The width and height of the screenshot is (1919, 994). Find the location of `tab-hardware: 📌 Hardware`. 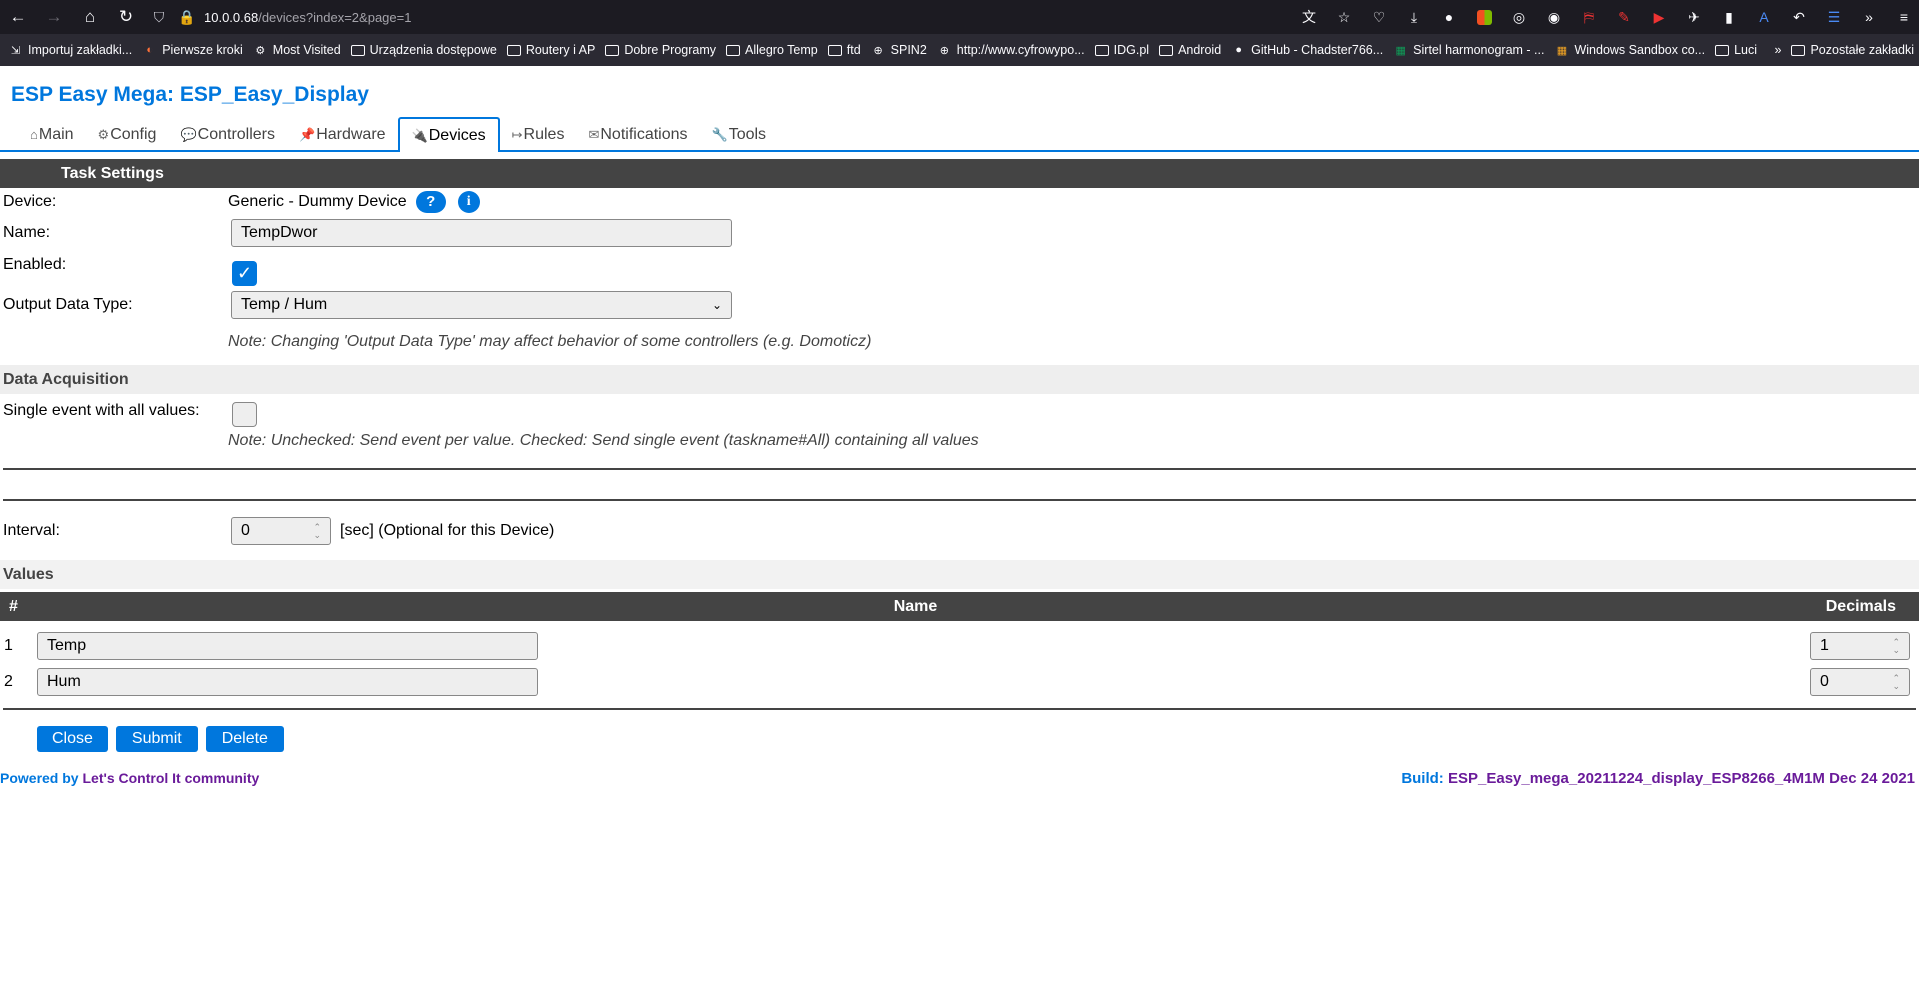

tab-hardware: 📌 Hardware is located at coordinates (342, 134).